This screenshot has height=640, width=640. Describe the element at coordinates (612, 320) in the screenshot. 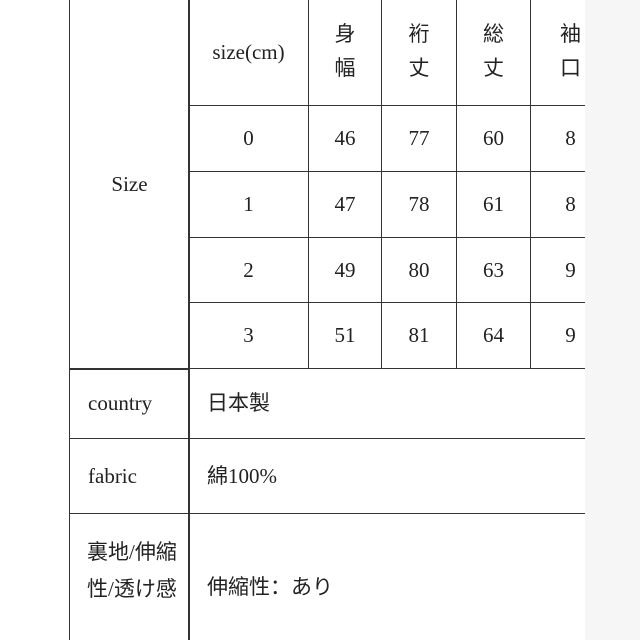

I see `page-margin` at that location.